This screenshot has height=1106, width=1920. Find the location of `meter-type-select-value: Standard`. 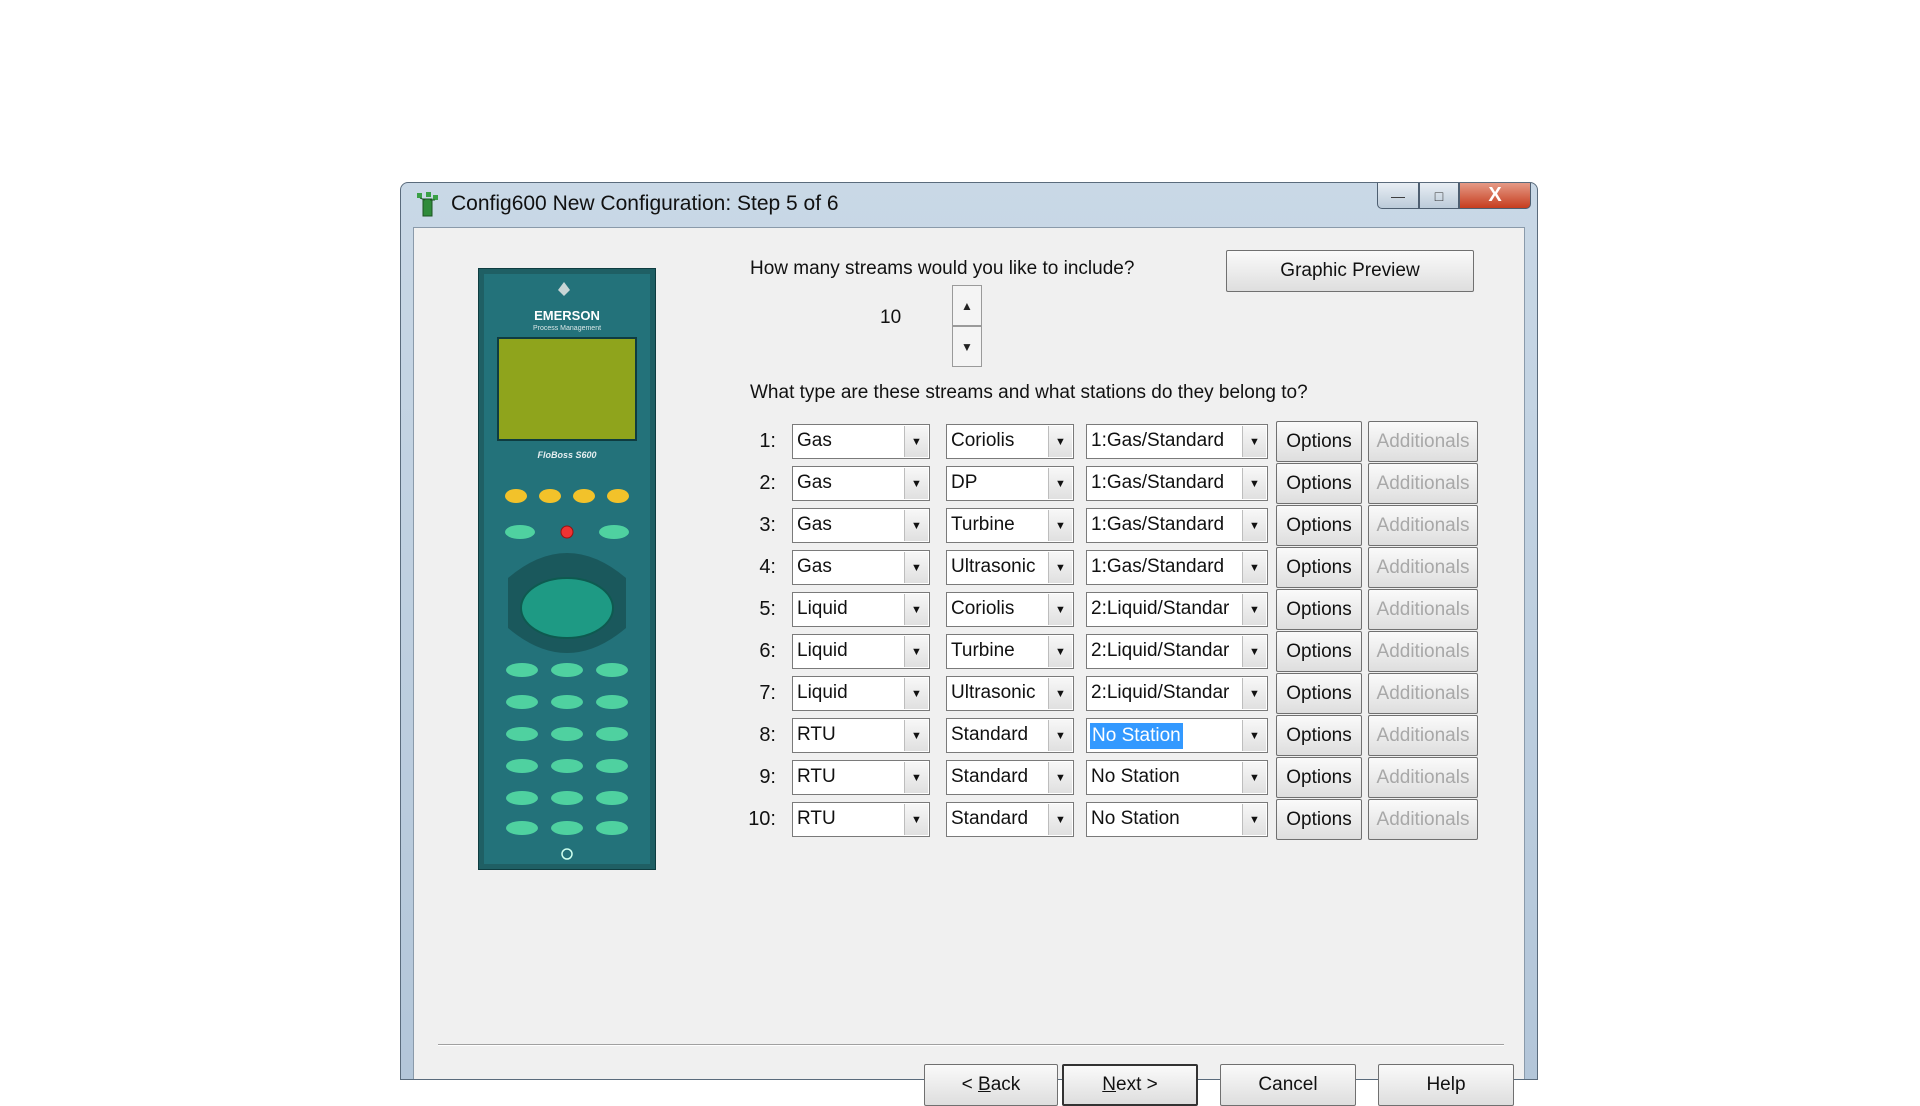

meter-type-select-value: Standard is located at coordinates (990, 818).